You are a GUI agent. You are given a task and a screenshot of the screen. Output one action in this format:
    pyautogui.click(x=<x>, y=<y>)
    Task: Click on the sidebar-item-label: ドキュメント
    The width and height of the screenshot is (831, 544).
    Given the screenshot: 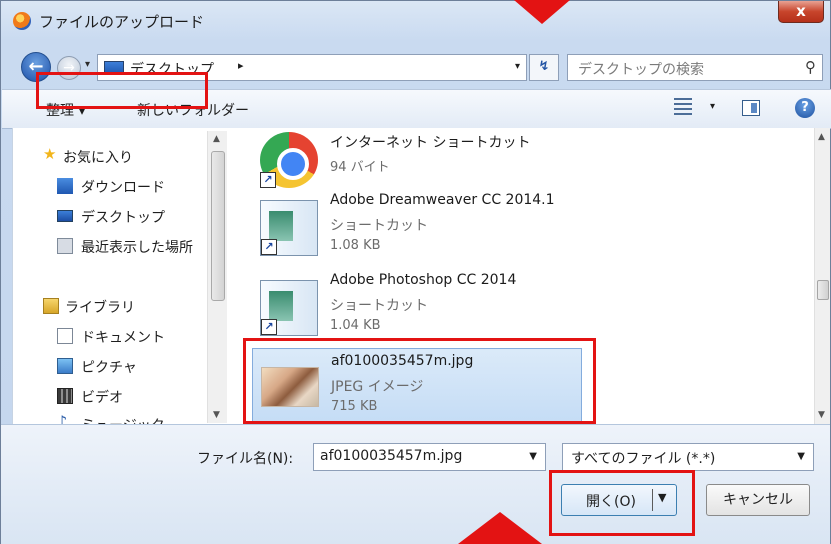 What is the action you would take?
    pyautogui.click(x=123, y=338)
    